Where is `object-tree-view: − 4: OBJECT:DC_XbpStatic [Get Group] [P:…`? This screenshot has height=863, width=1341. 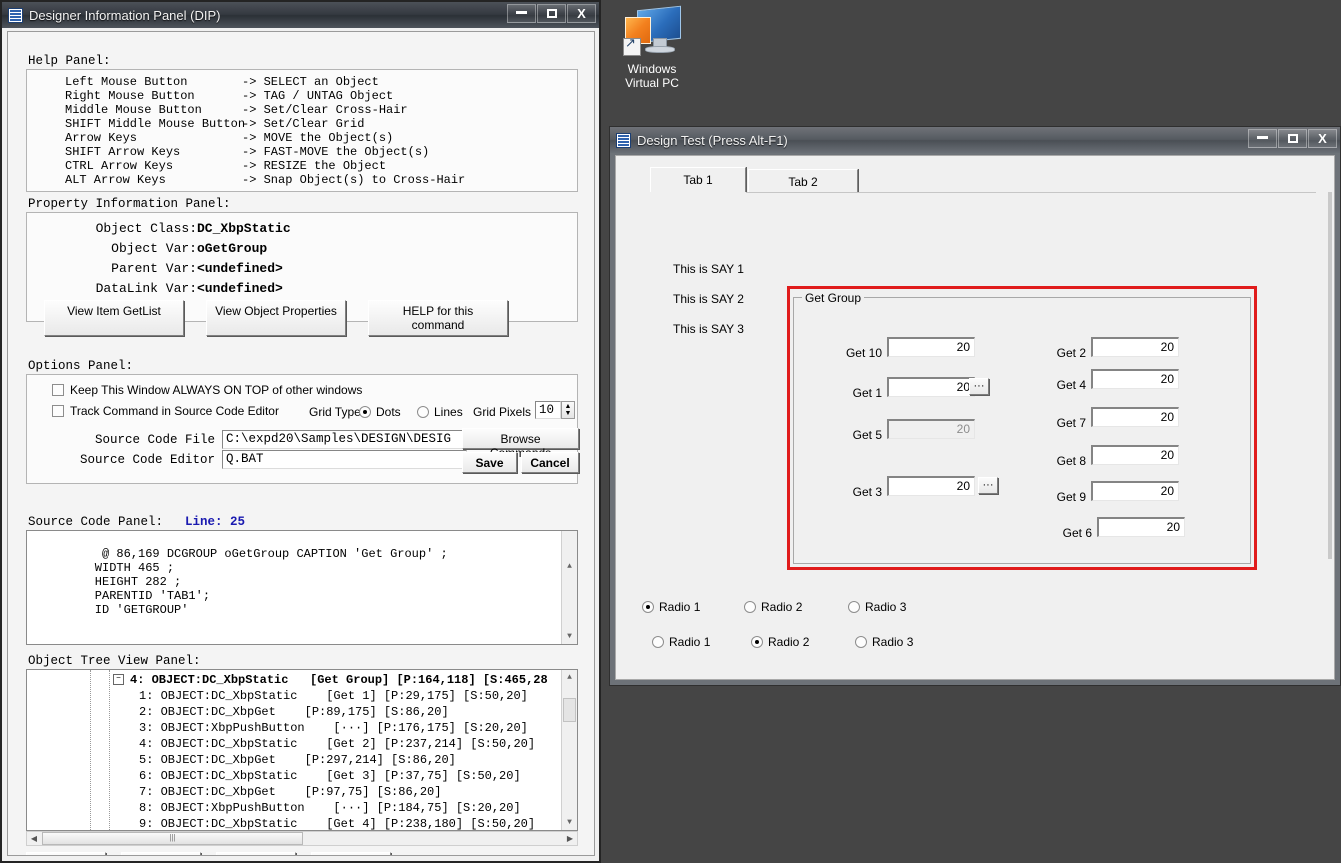
object-tree-view: − 4: OBJECT:DC_XbpStatic [Get Group] [P:… is located at coordinates (302, 750).